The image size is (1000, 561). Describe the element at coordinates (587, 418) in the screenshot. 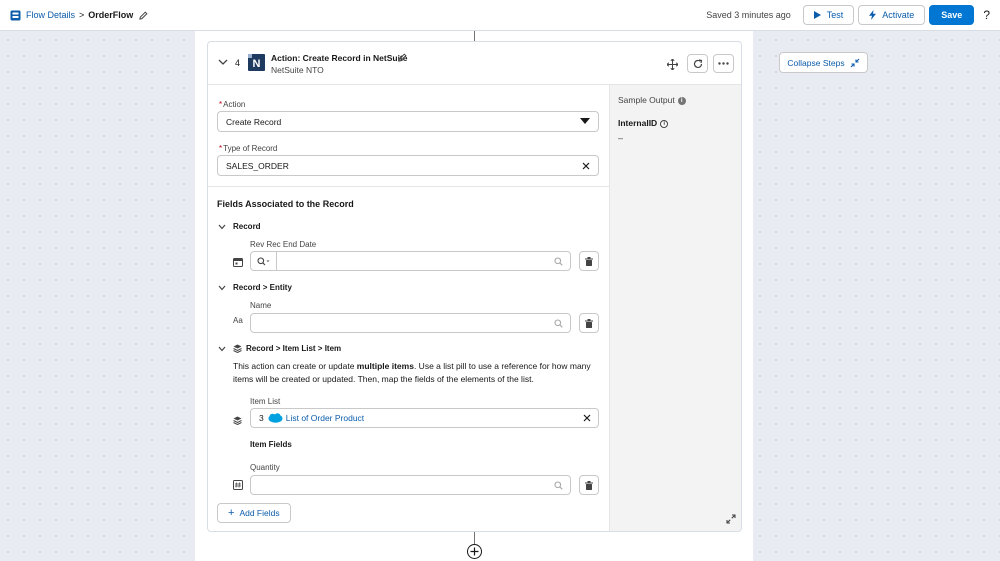

I see `clear-item-list-icon` at that location.